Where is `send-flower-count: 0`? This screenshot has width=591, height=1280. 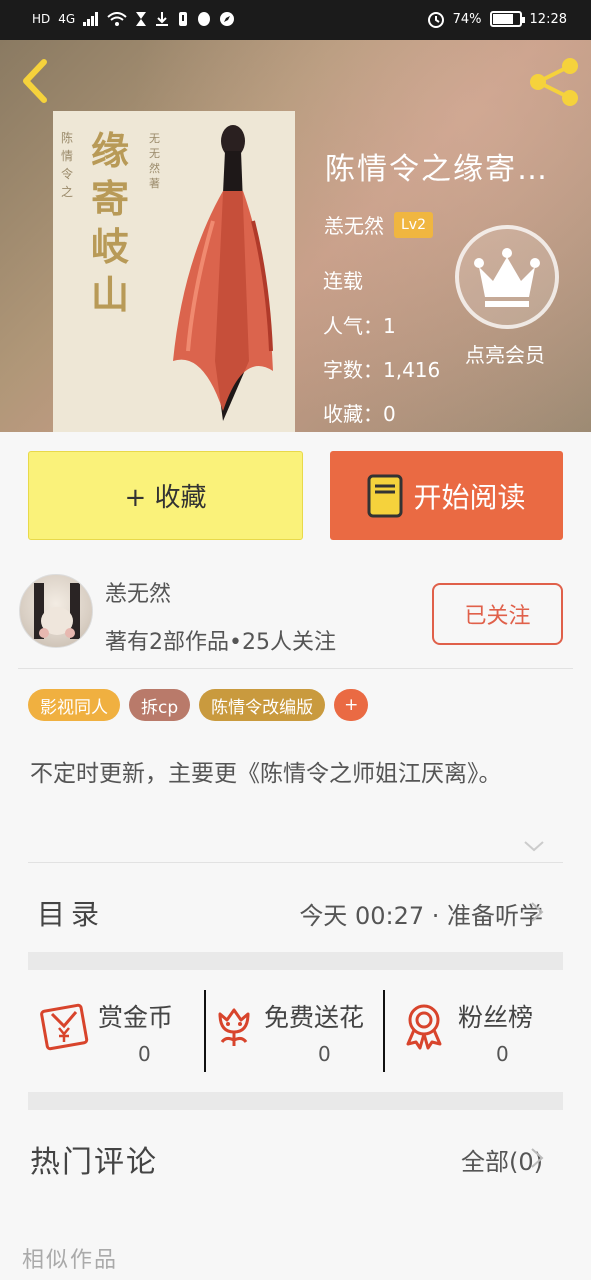
send-flower-count: 0 is located at coordinates (324, 1054).